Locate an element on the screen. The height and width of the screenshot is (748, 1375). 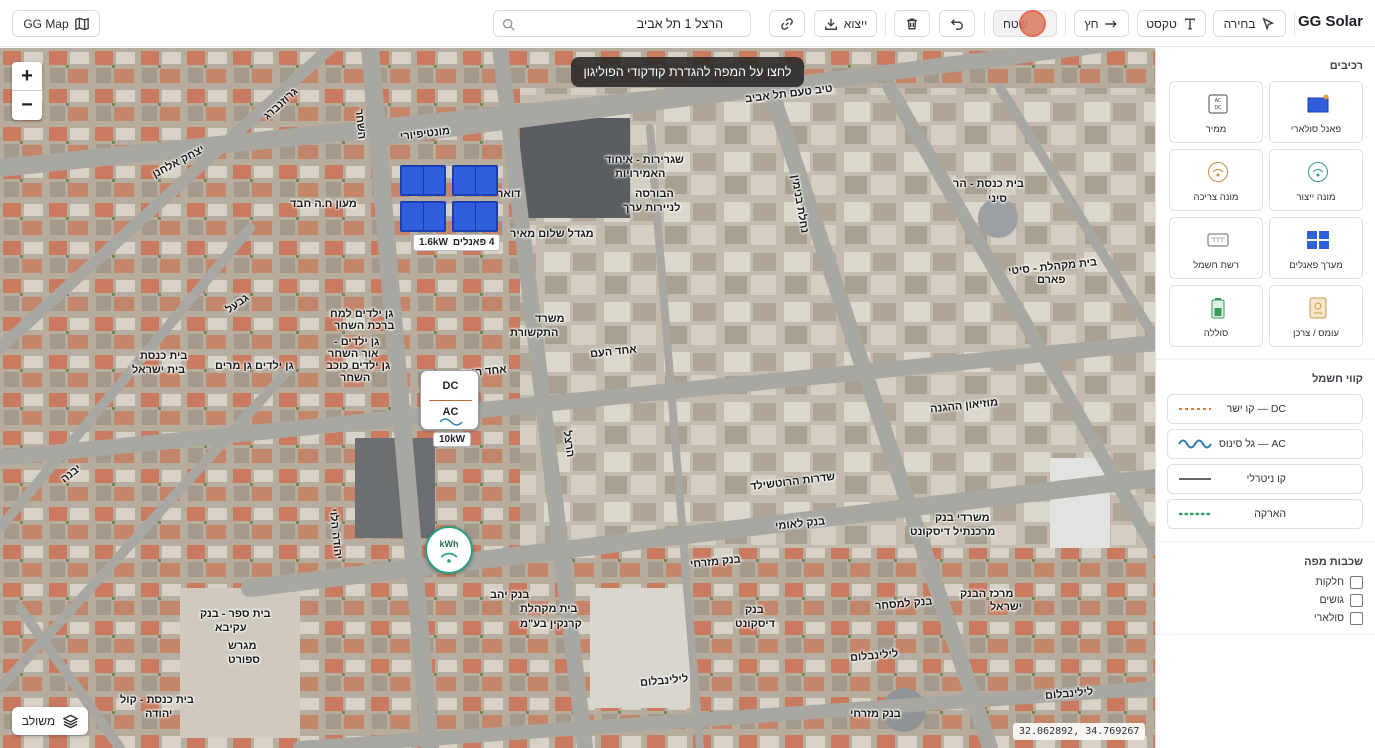
text-tool-button: טקסט is located at coordinates (1171, 23).